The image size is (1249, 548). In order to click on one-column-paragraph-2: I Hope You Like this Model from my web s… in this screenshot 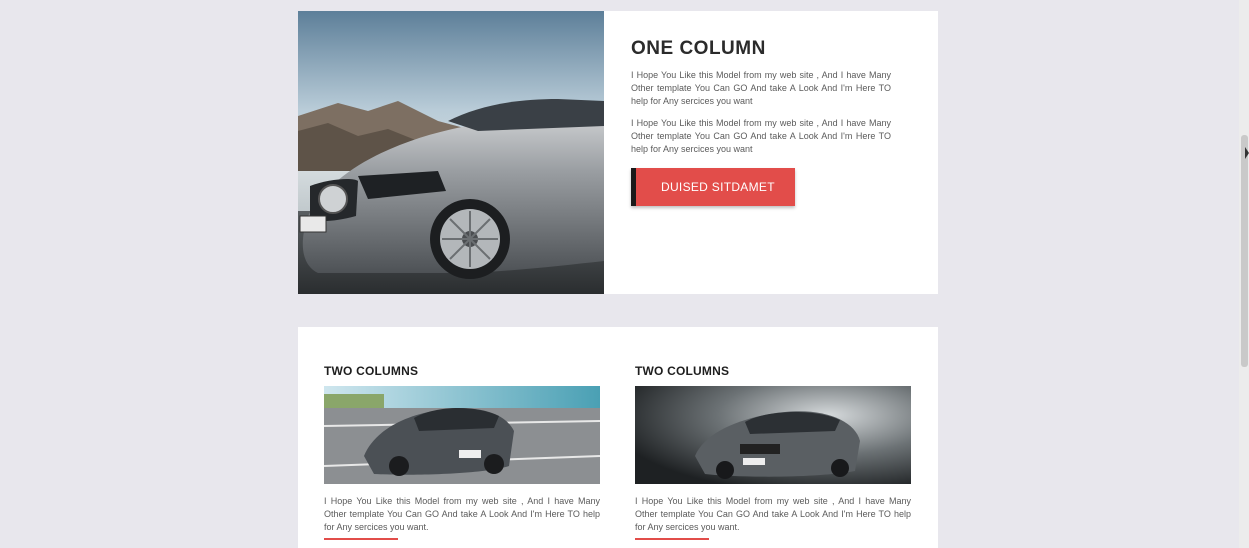, I will do `click(761, 136)`.